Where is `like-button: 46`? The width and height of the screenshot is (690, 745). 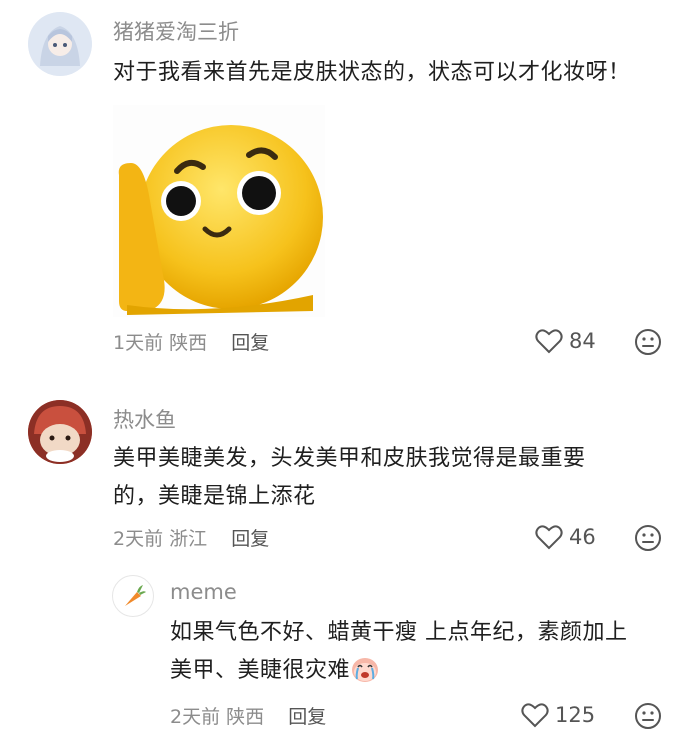 like-button: 46 is located at coordinates (565, 537).